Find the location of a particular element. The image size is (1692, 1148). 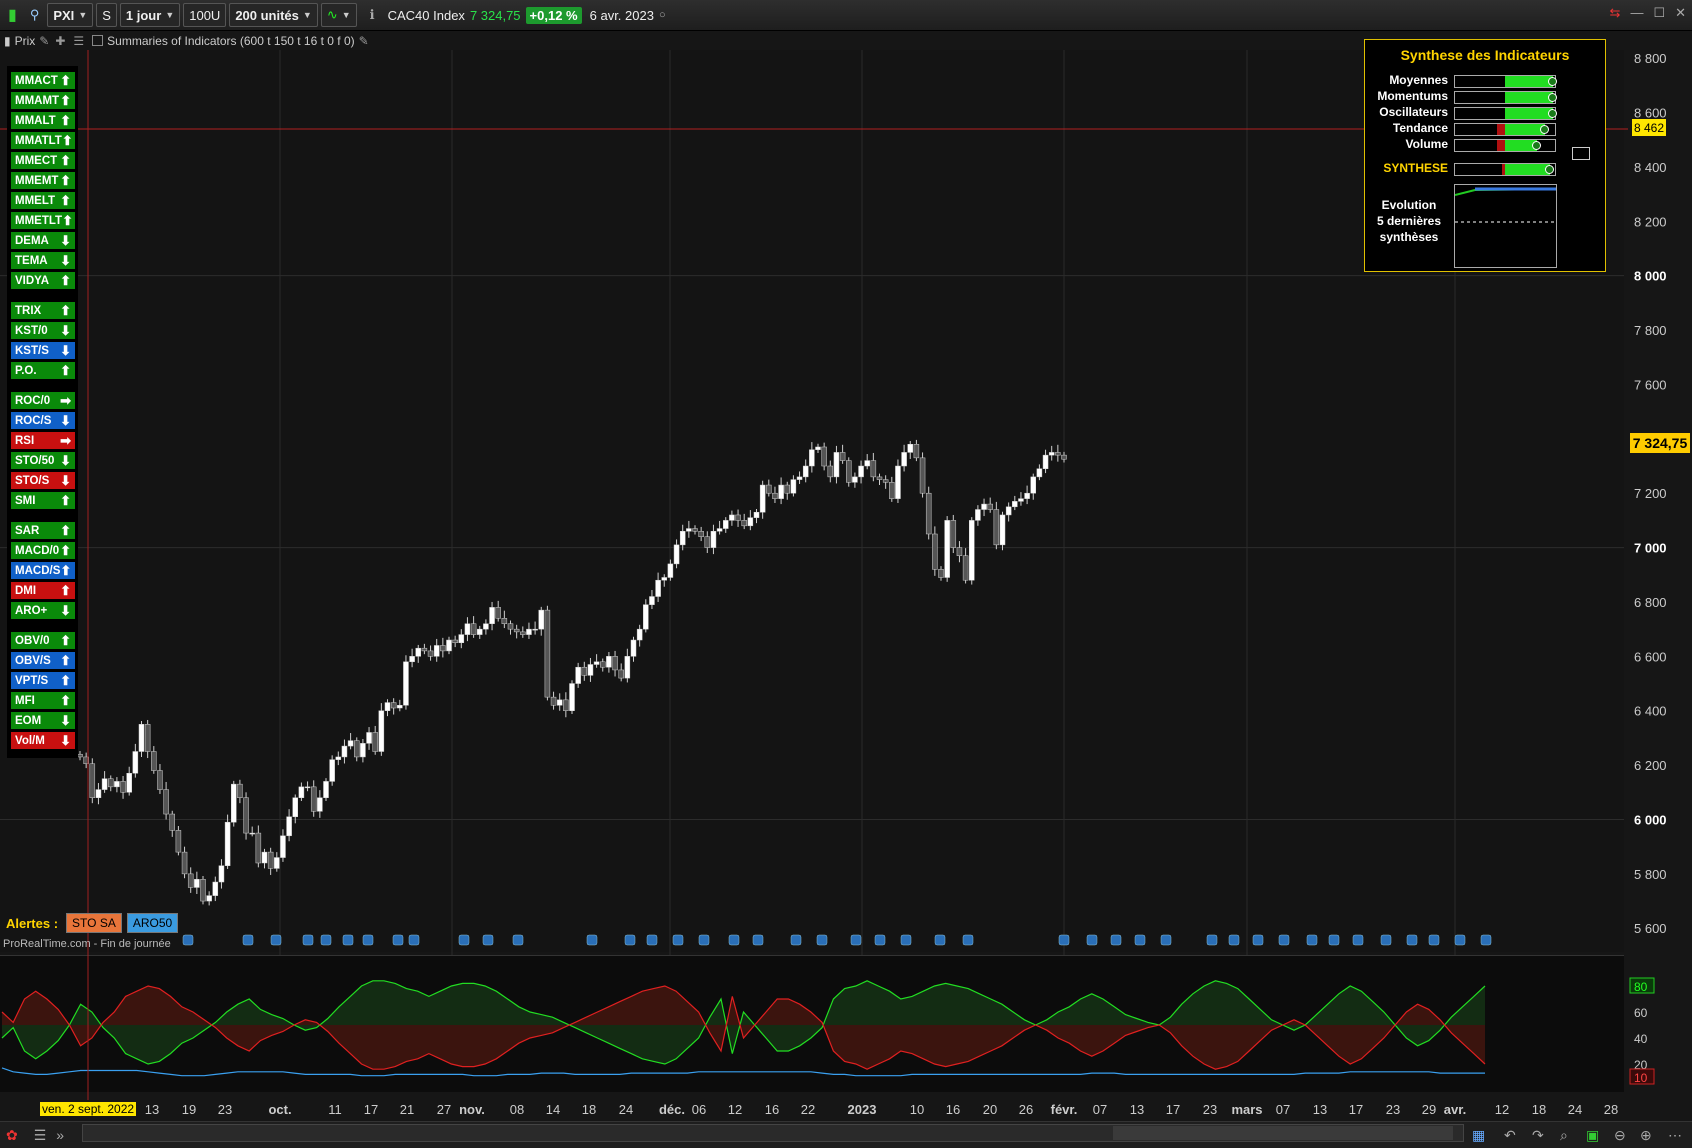

horizontal-scrollbar is located at coordinates (773, 1133).